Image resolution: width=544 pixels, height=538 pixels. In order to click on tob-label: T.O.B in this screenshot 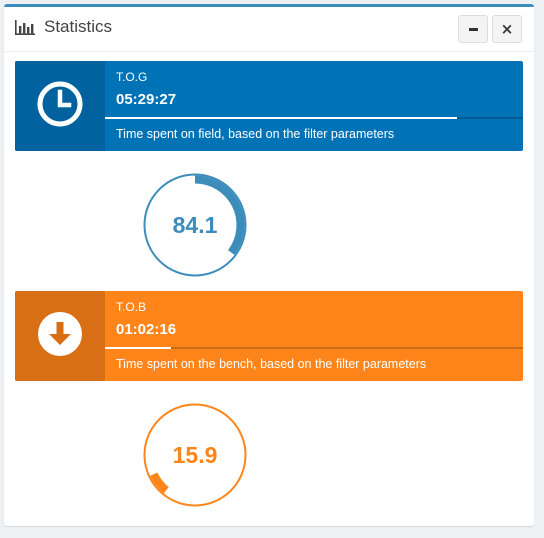, I will do `click(131, 307)`.